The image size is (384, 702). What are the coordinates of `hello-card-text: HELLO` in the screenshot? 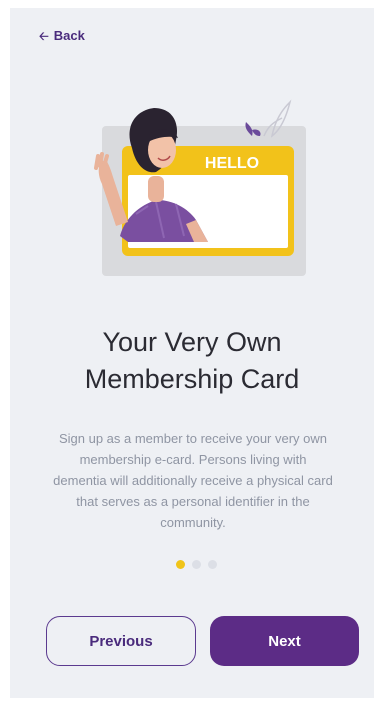 It's located at (232, 163).